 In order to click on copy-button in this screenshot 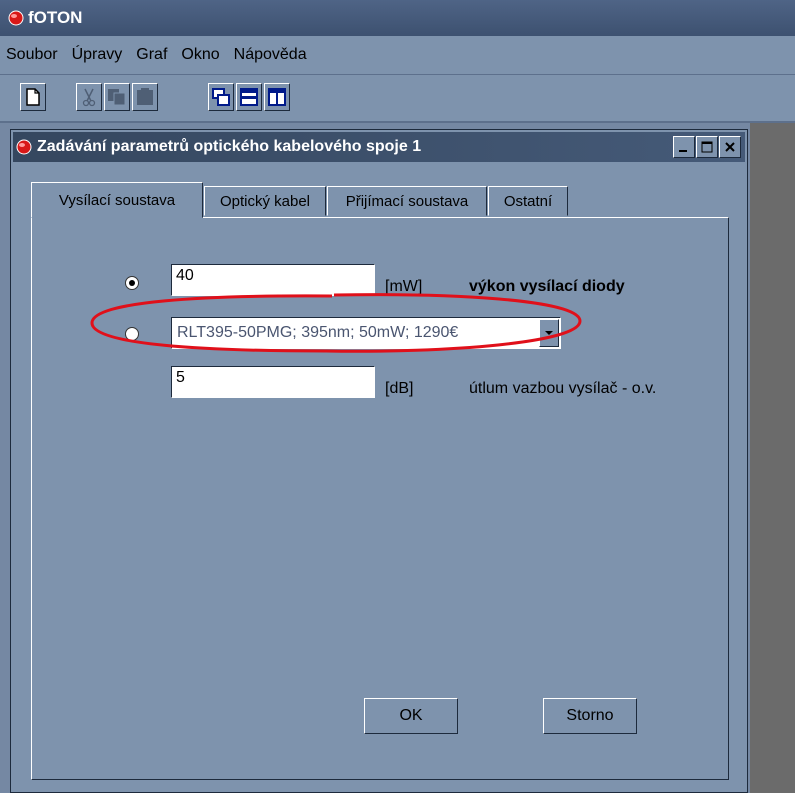, I will do `click(117, 97)`.